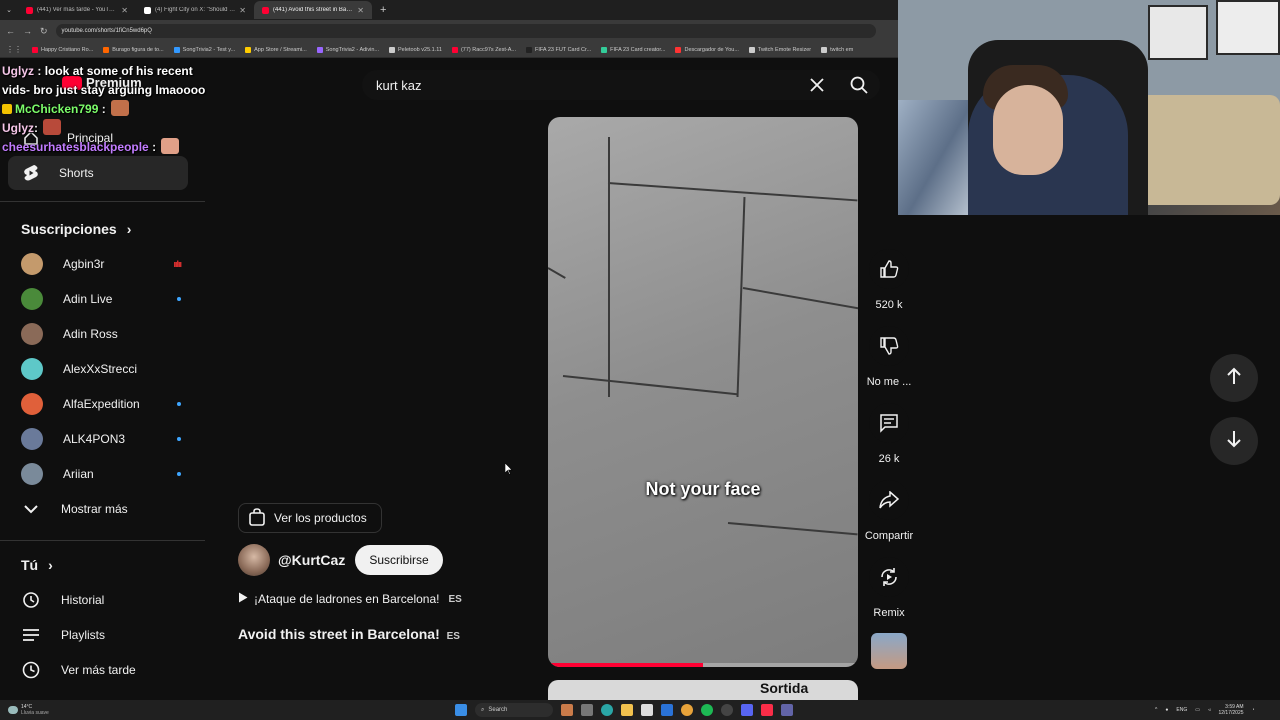  Describe the element at coordinates (627, 710) in the screenshot. I see `file-explorer-icon` at that location.